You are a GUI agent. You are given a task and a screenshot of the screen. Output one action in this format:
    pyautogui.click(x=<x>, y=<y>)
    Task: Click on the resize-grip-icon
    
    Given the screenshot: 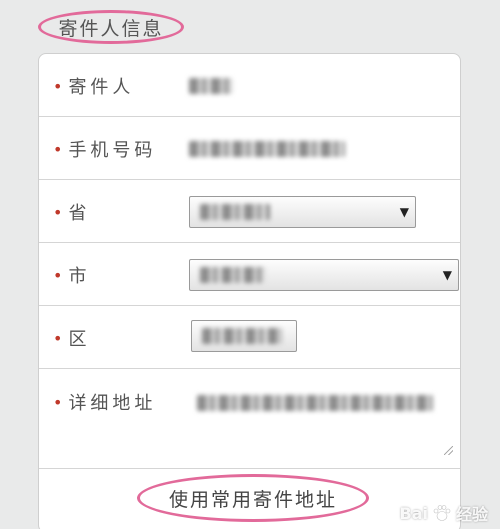 What is the action you would take?
    pyautogui.click(x=448, y=450)
    